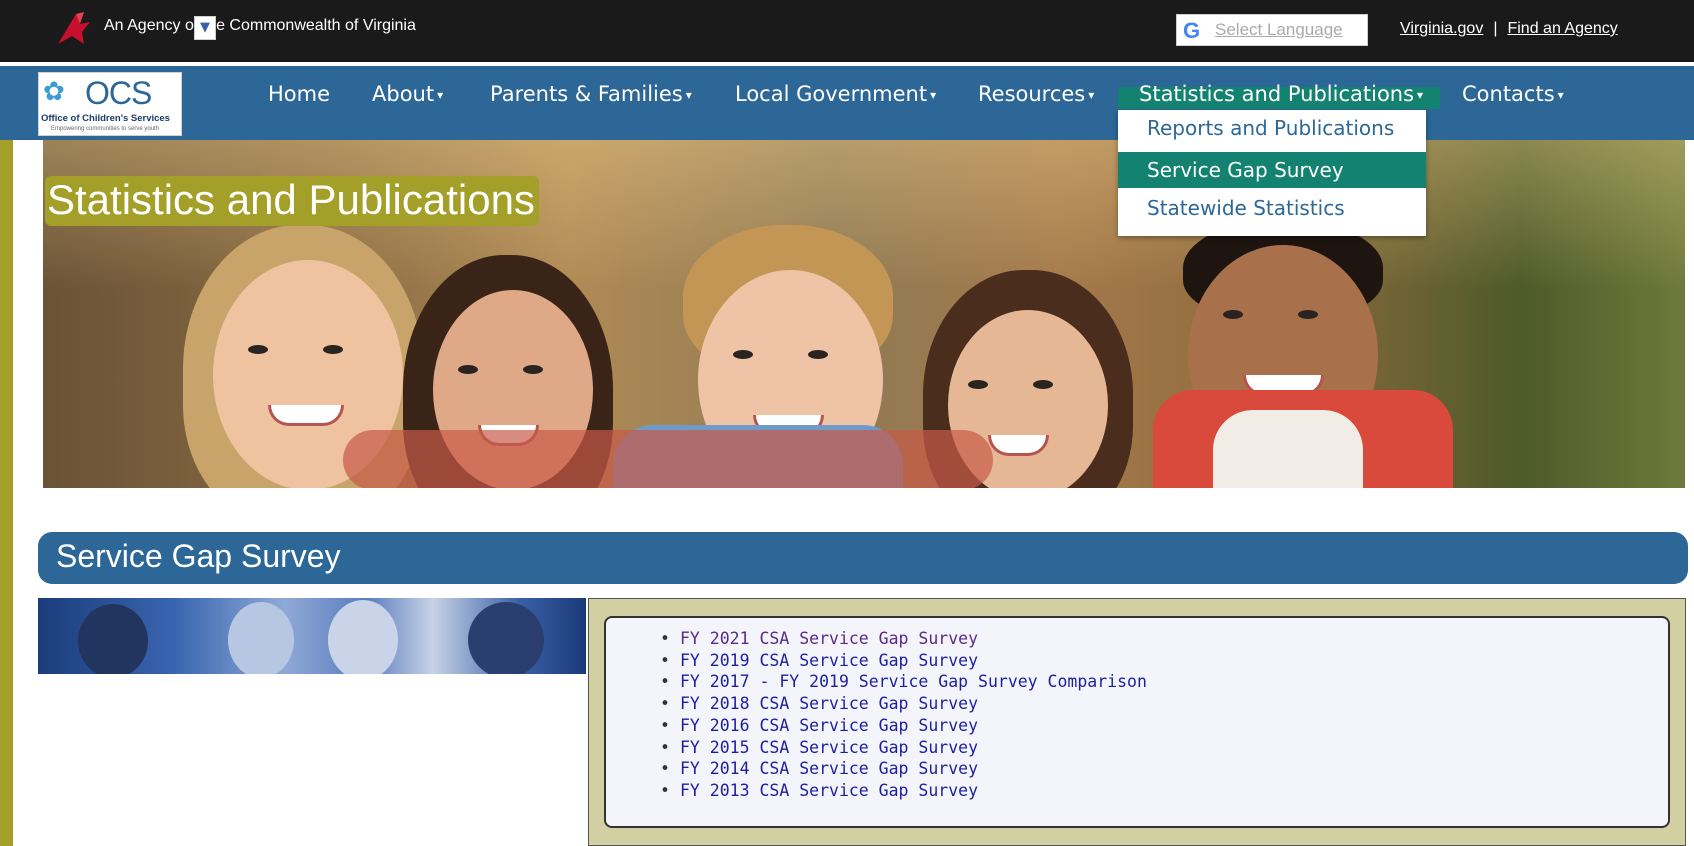 The width and height of the screenshot is (1694, 846). What do you see at coordinates (292, 201) in the screenshot?
I see `hero-title: Statistics and Publications` at bounding box center [292, 201].